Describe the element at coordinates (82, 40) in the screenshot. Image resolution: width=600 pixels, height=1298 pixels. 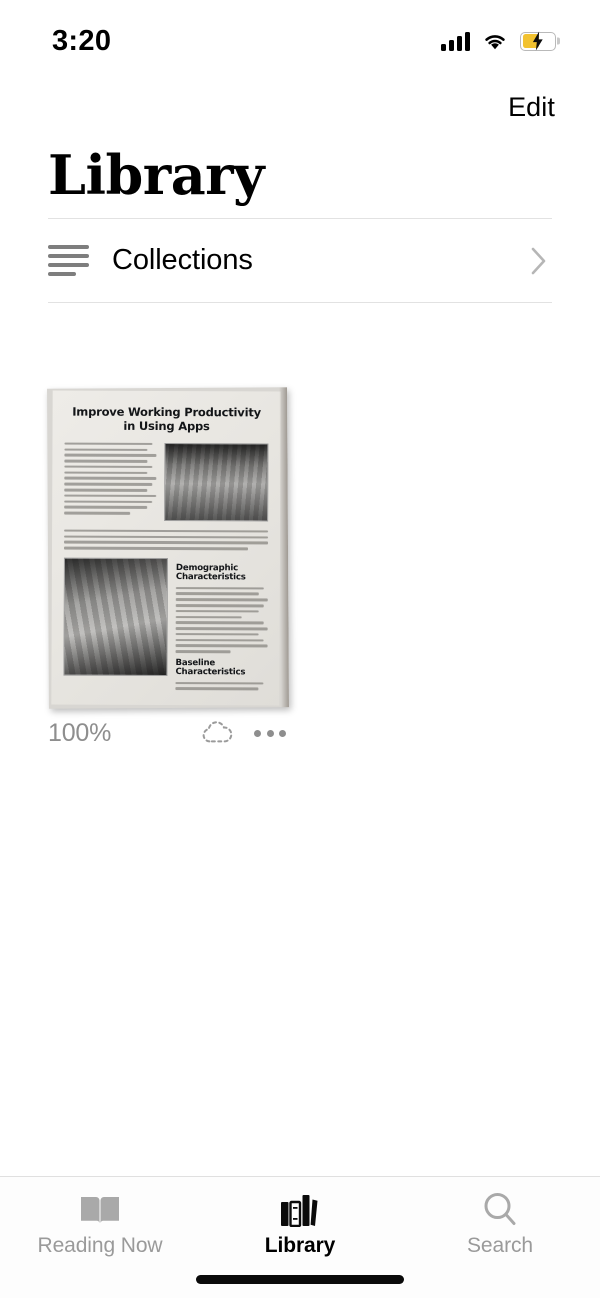
I see `status-bar-time: 3:20` at that location.